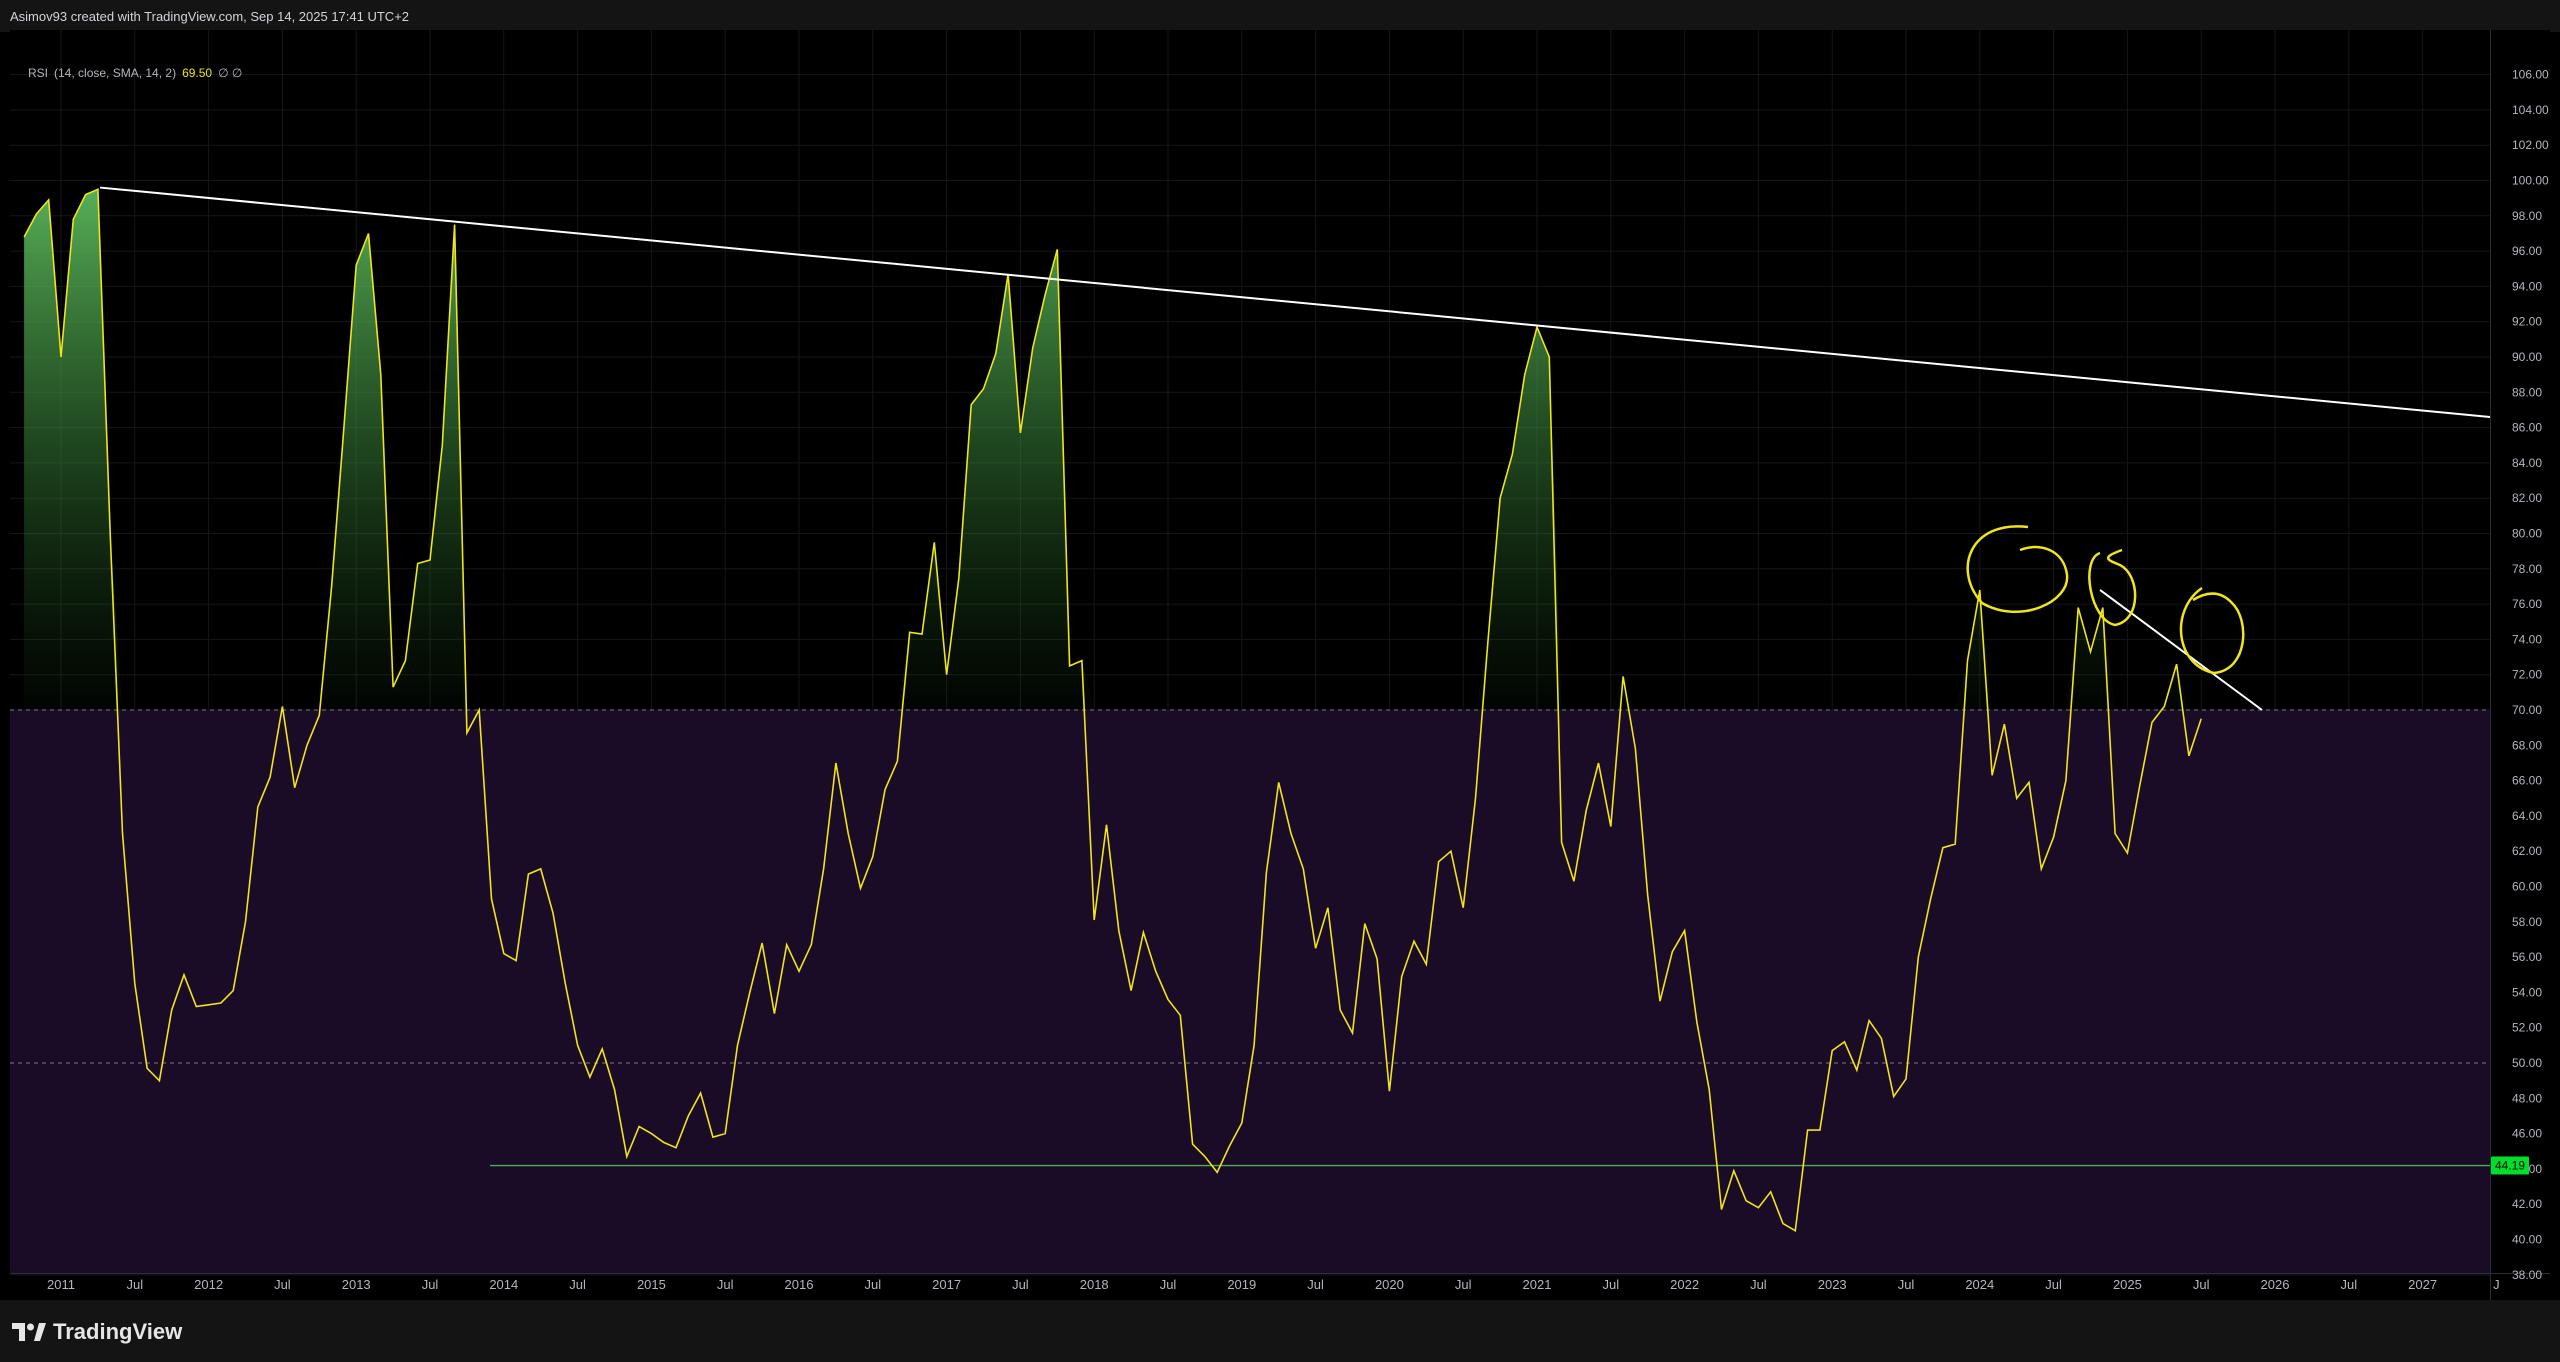 This screenshot has width=2560, height=1362. I want to click on x-tick-label: 2012, so click(208, 1284).